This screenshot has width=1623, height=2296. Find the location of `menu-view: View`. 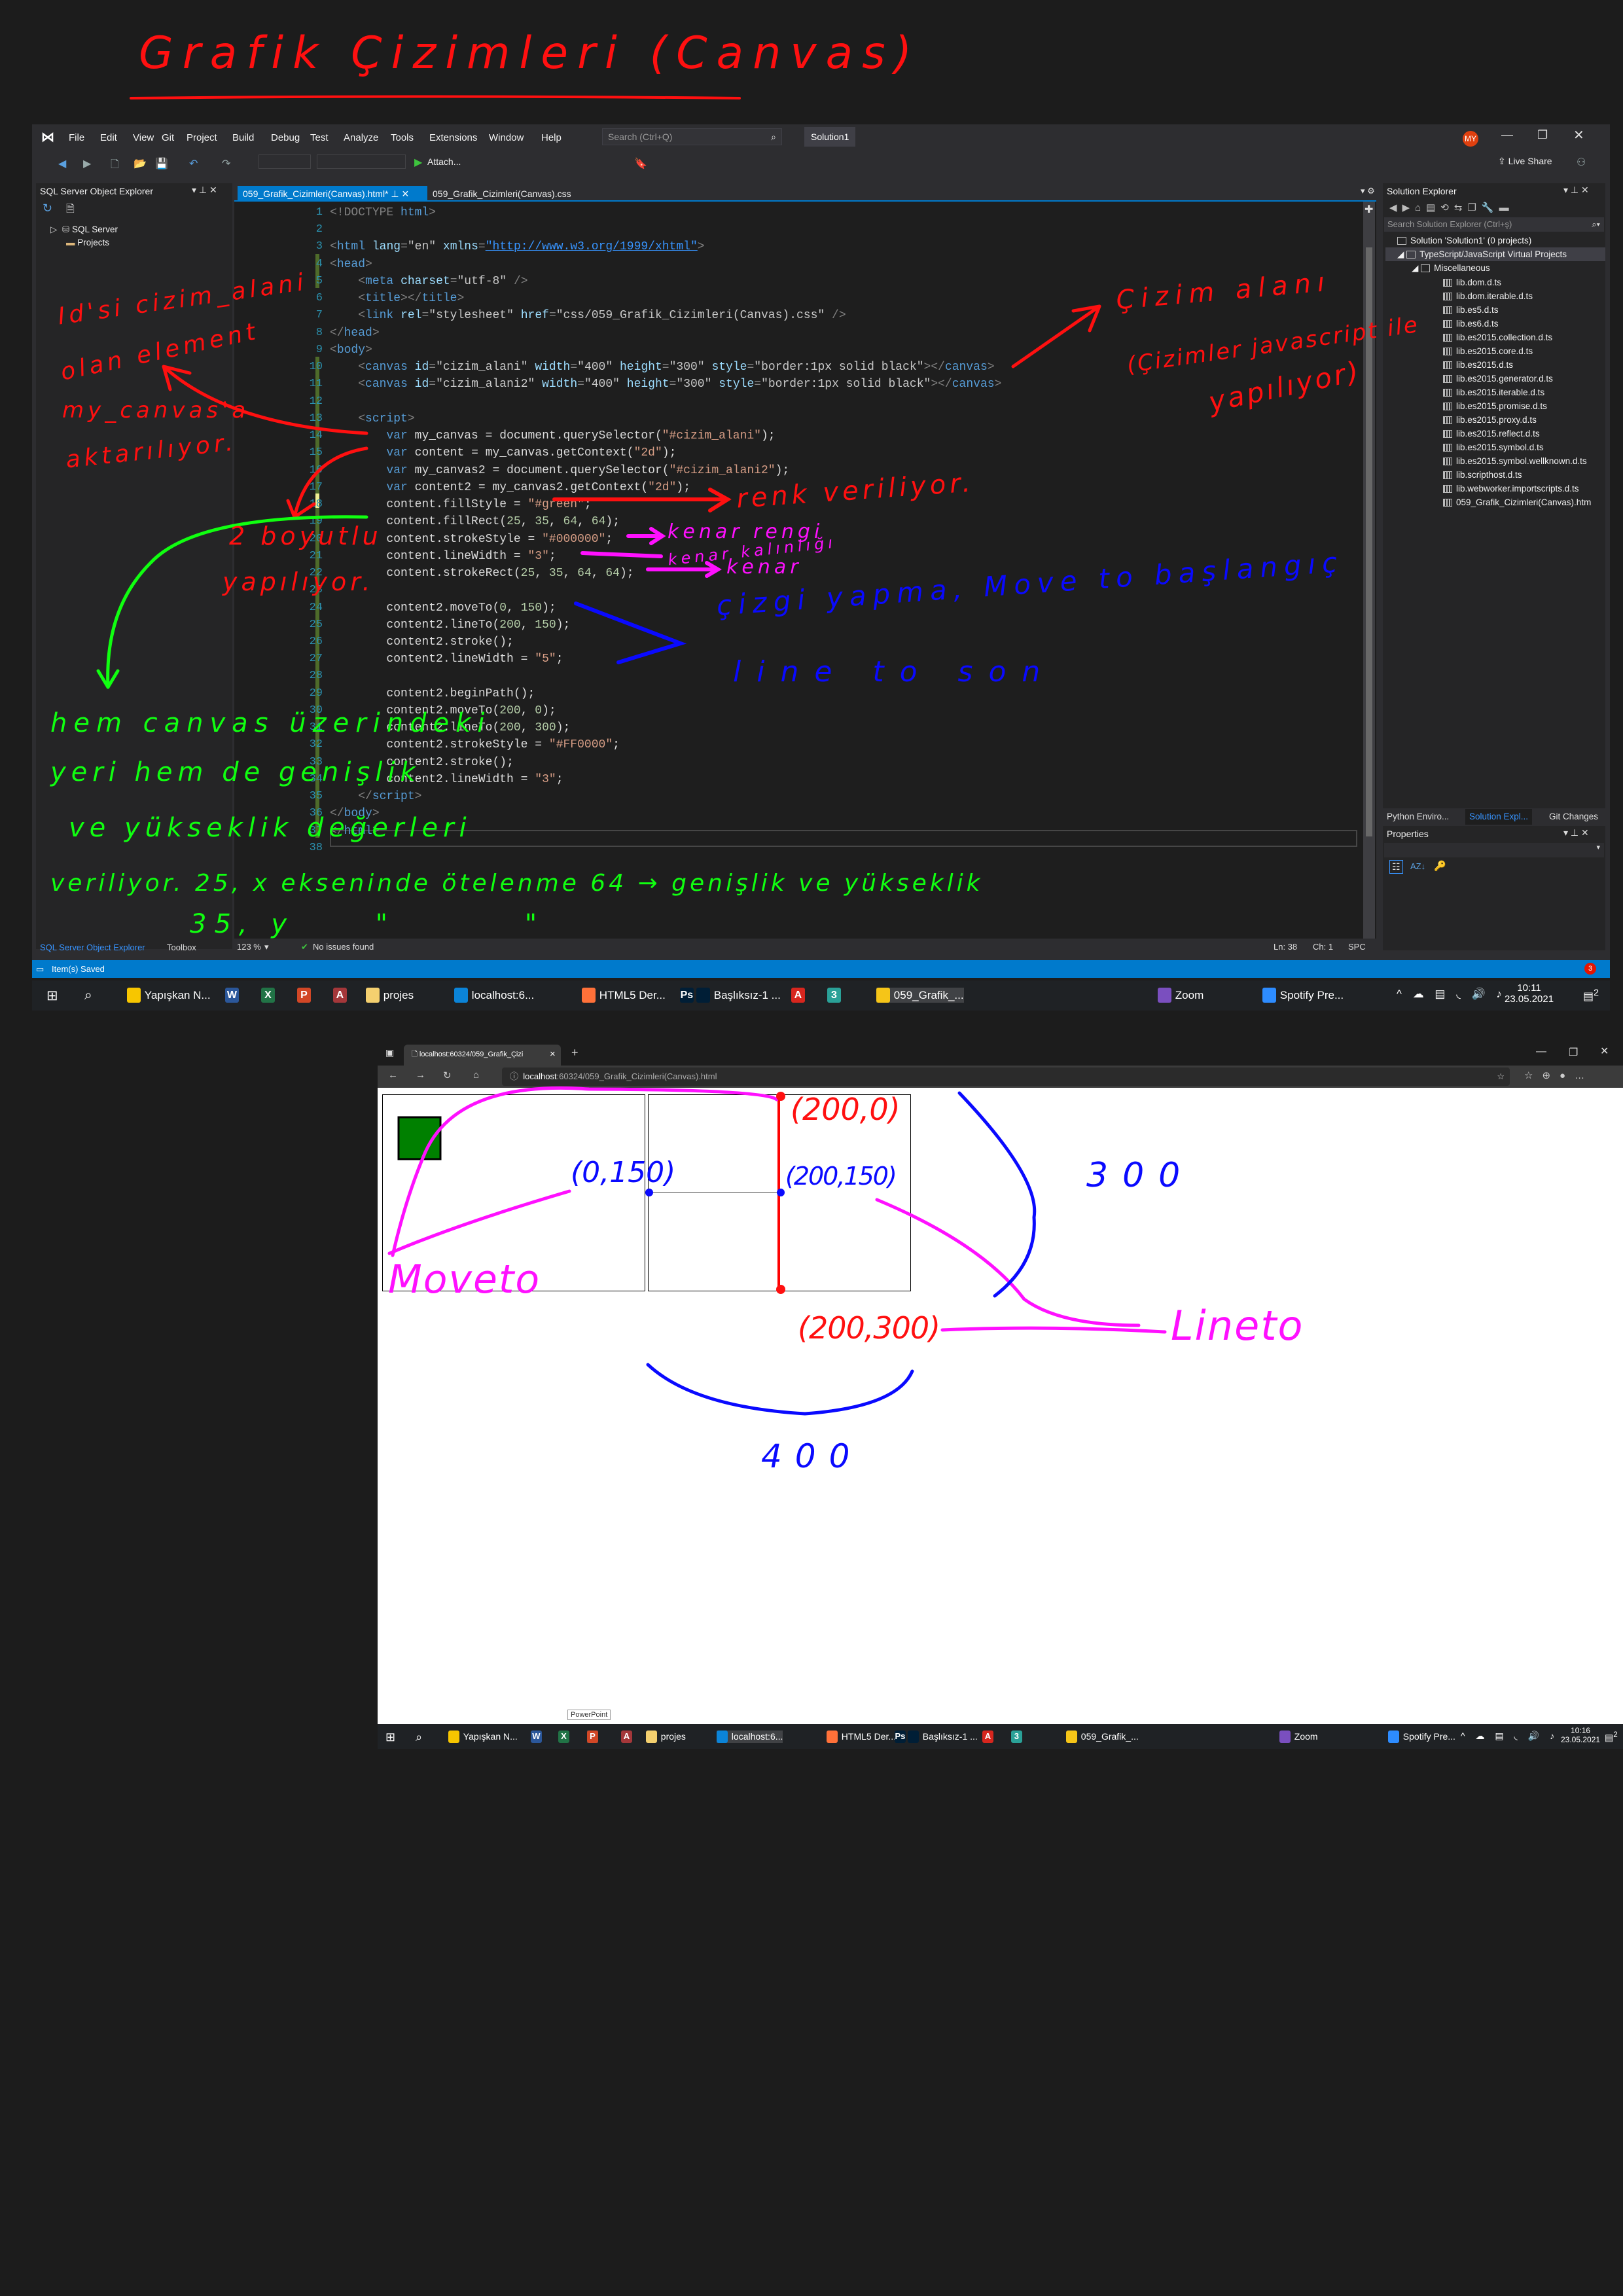

menu-view: View is located at coordinates (143, 137).